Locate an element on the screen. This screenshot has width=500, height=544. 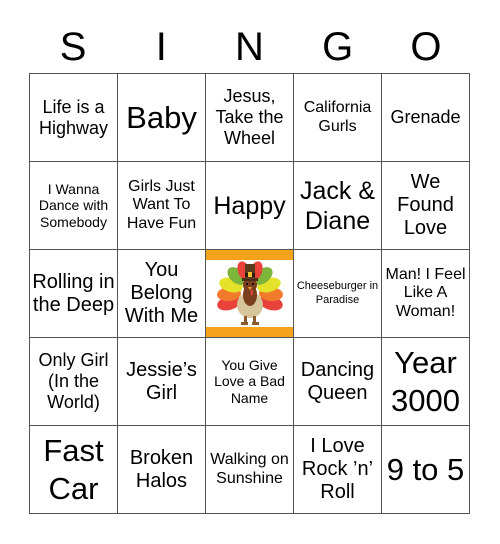
bingo-cell: Happy is located at coordinates (250, 206).